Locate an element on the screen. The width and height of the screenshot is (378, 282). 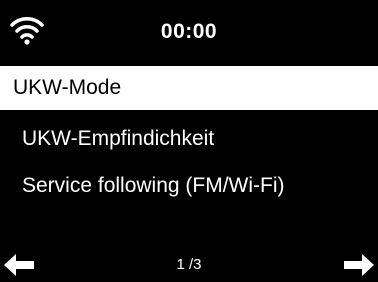
clock-time: 00:00 is located at coordinates (189, 31).